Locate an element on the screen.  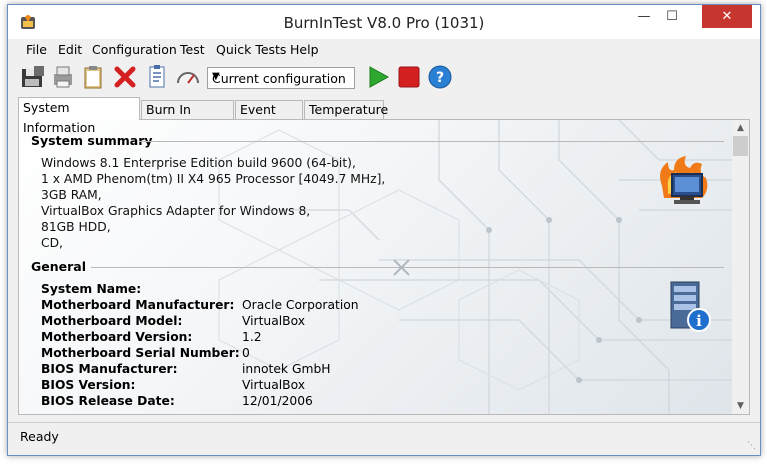
bios-release-date-label: BIOS Release Date: is located at coordinates (108, 401).